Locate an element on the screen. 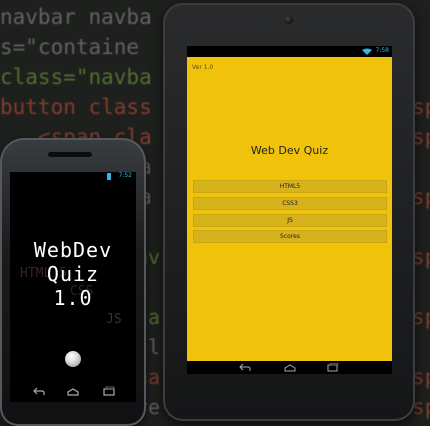 The width and height of the screenshot is (430, 426). tablet-nav-bar is located at coordinates (289, 367).